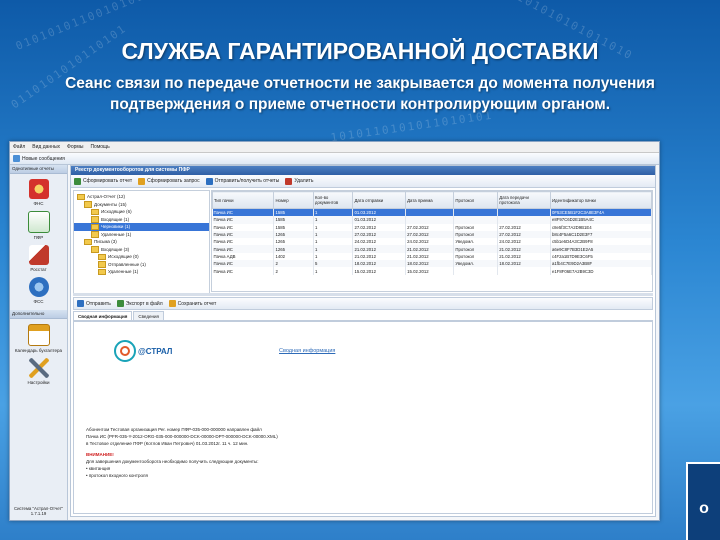 The width and height of the screenshot is (720, 540). What do you see at coordinates (430, 200) in the screenshot?
I see `column-header: Дата приема` at bounding box center [430, 200].